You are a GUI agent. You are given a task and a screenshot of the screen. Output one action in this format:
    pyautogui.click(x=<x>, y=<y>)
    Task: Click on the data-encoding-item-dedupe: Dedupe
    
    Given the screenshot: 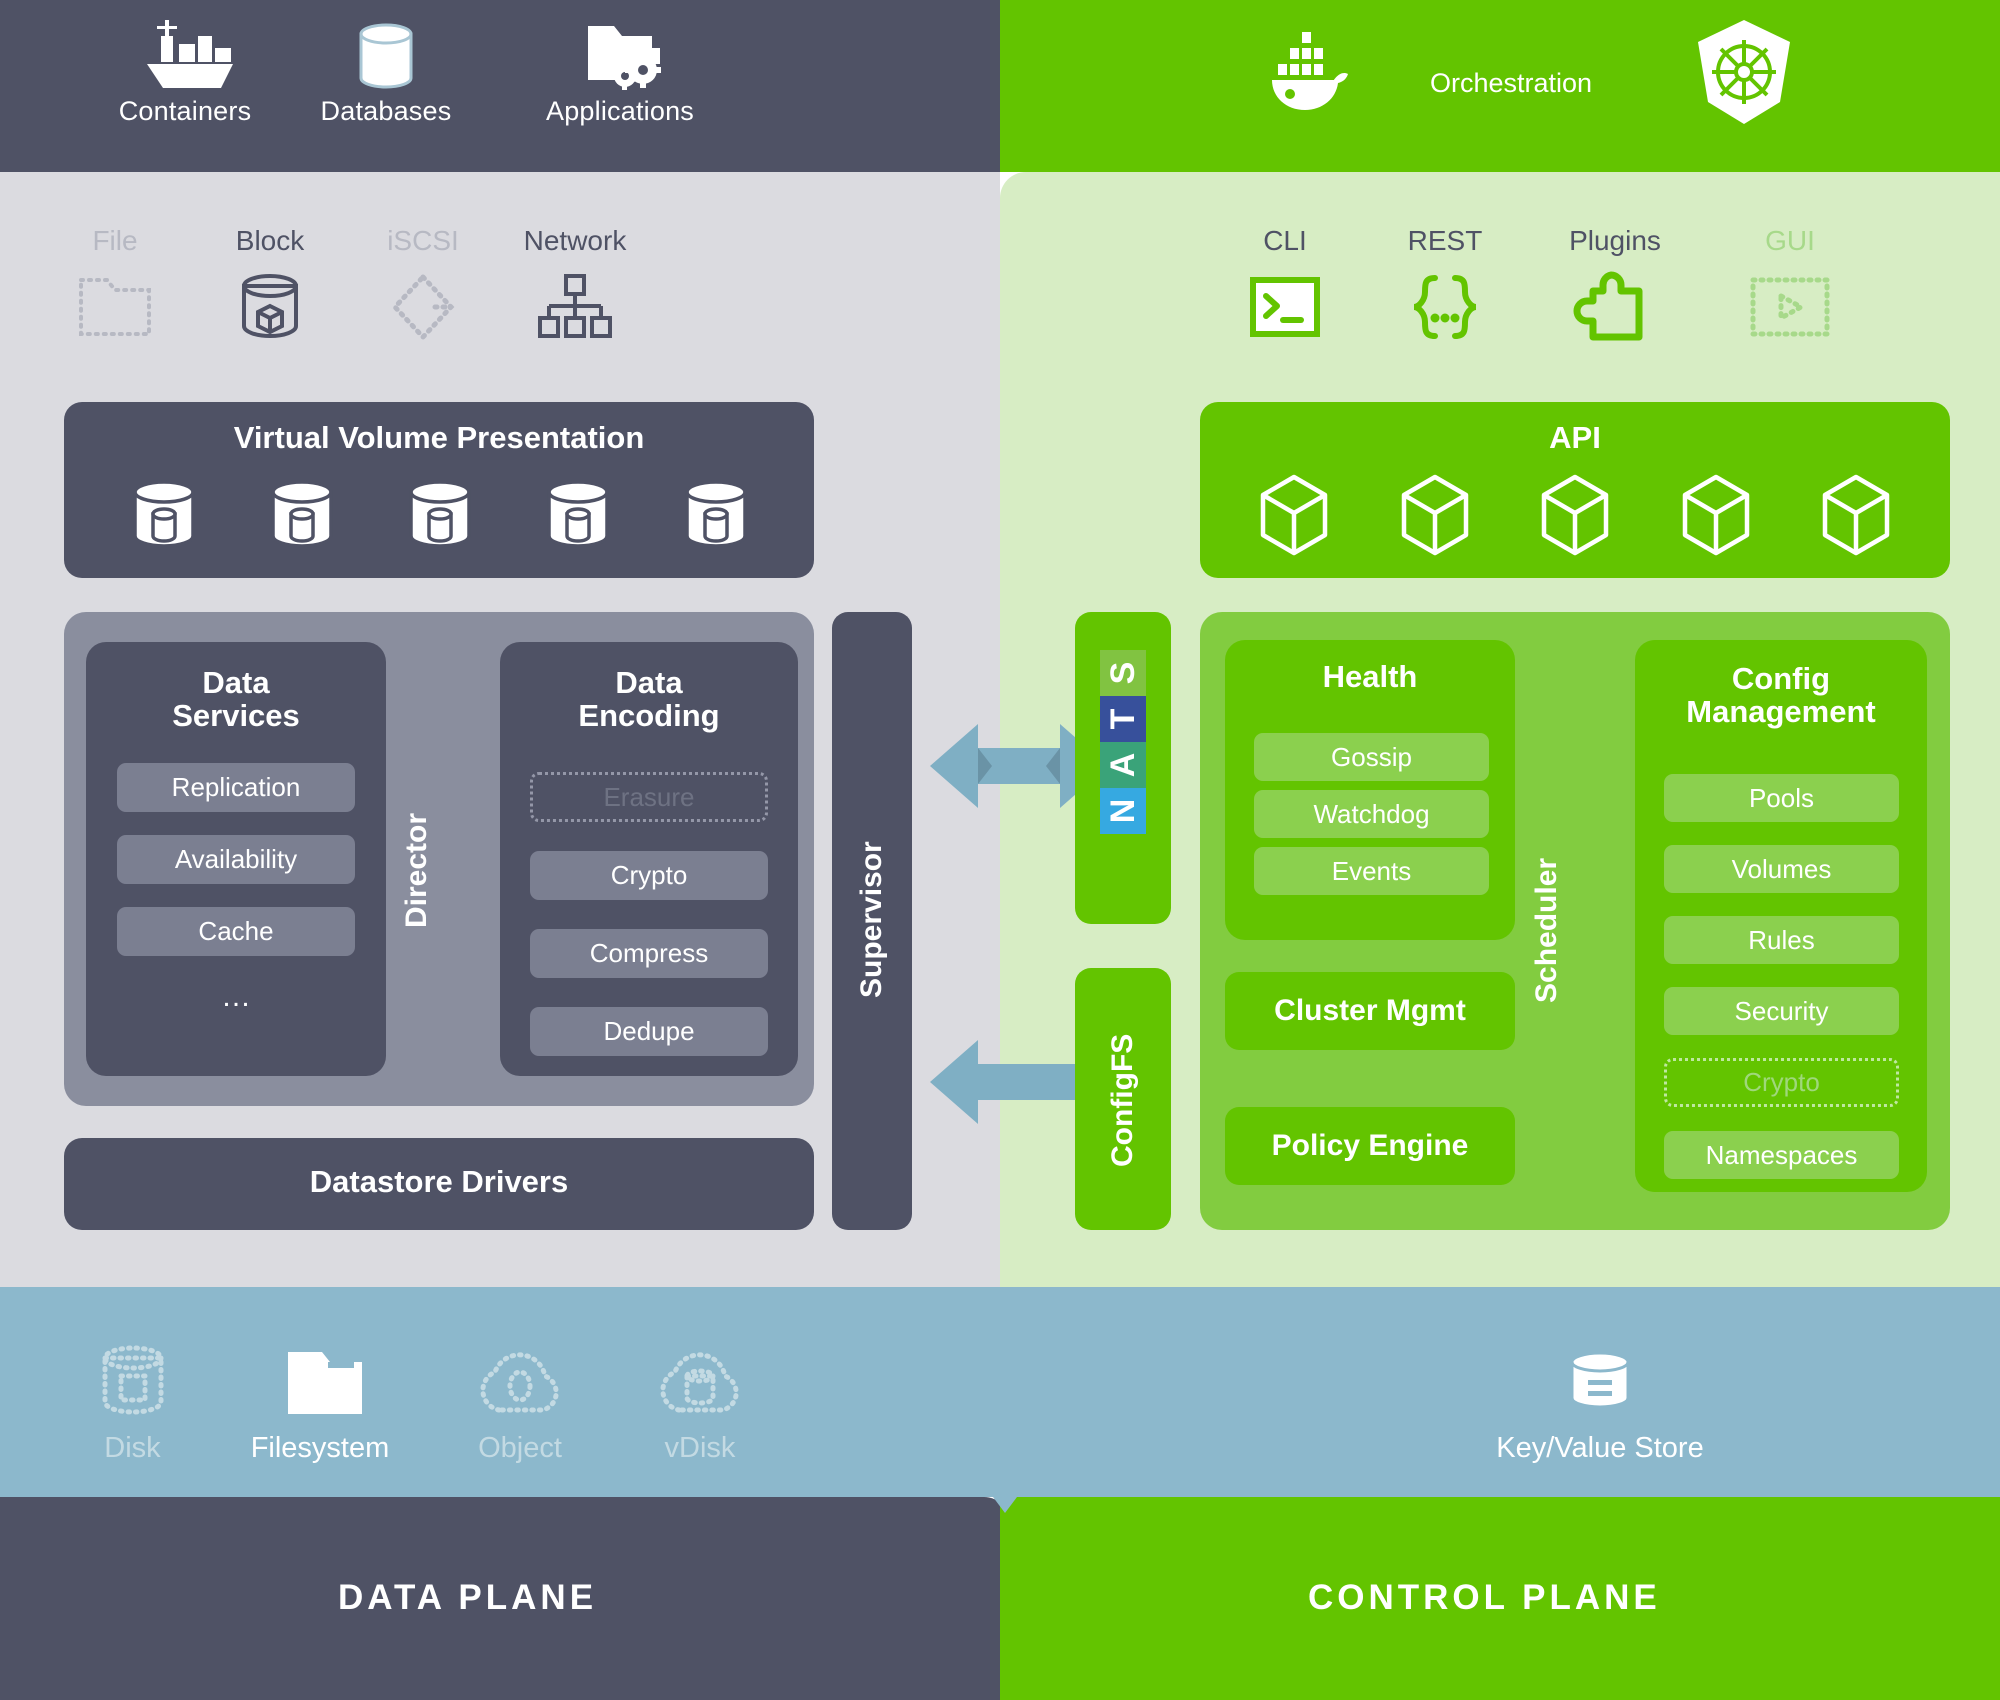 What is the action you would take?
    pyautogui.click(x=649, y=1031)
    